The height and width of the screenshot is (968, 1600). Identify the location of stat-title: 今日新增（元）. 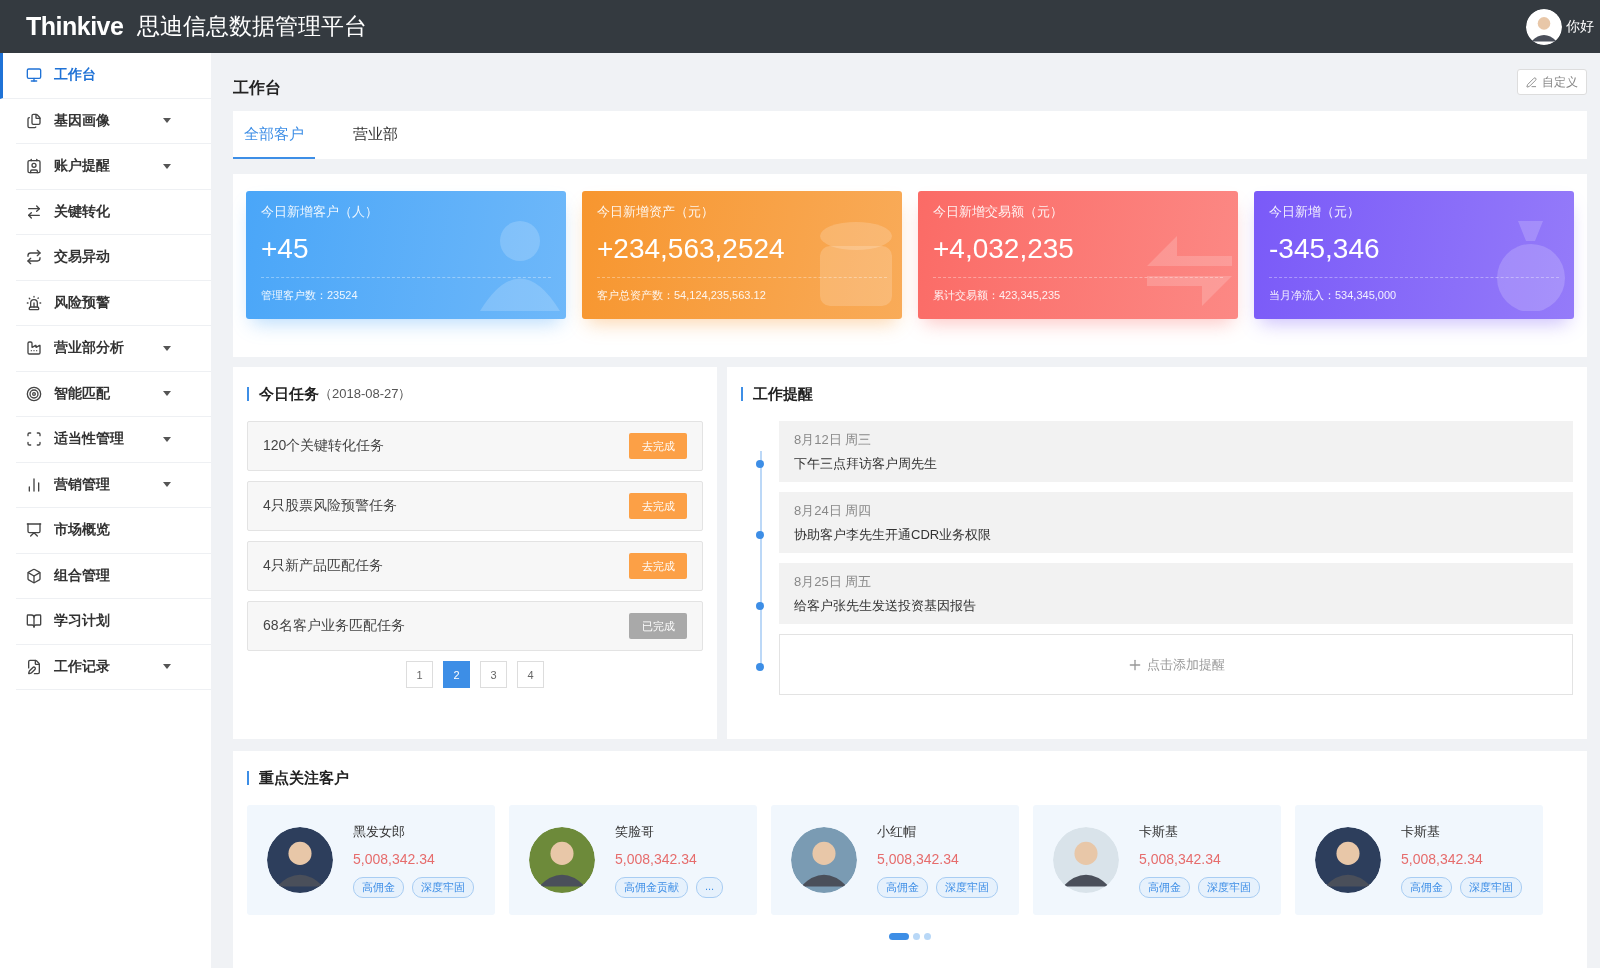
(1315, 212).